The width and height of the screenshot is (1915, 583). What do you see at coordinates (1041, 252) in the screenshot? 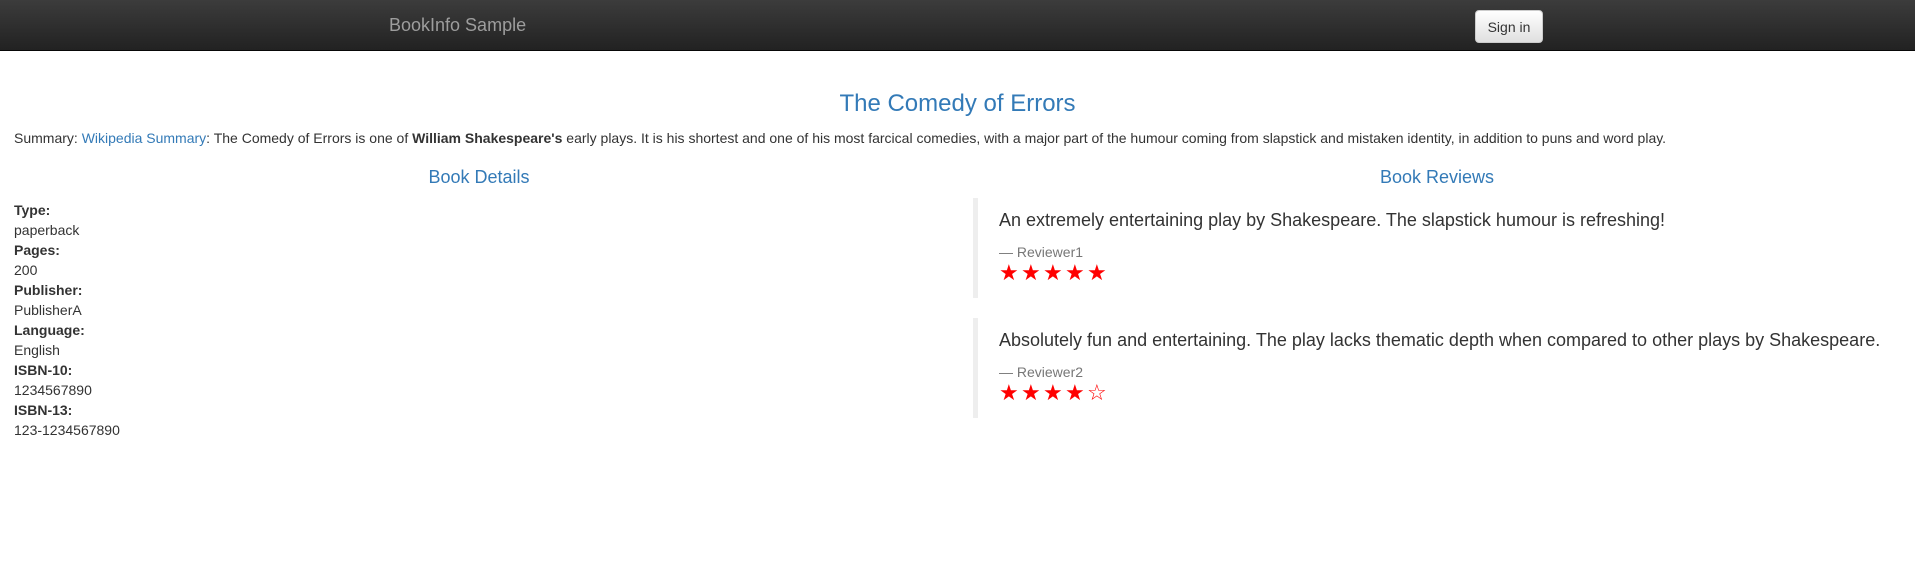
I see `reviewer-name: — Reviewer1` at bounding box center [1041, 252].